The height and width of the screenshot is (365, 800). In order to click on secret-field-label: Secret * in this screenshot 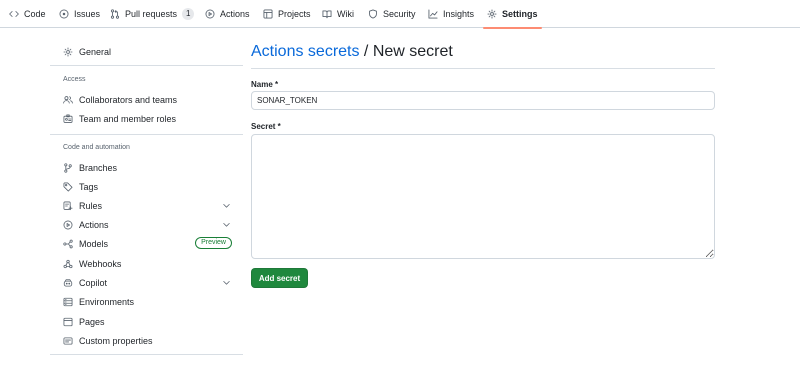, I will do `click(266, 126)`.